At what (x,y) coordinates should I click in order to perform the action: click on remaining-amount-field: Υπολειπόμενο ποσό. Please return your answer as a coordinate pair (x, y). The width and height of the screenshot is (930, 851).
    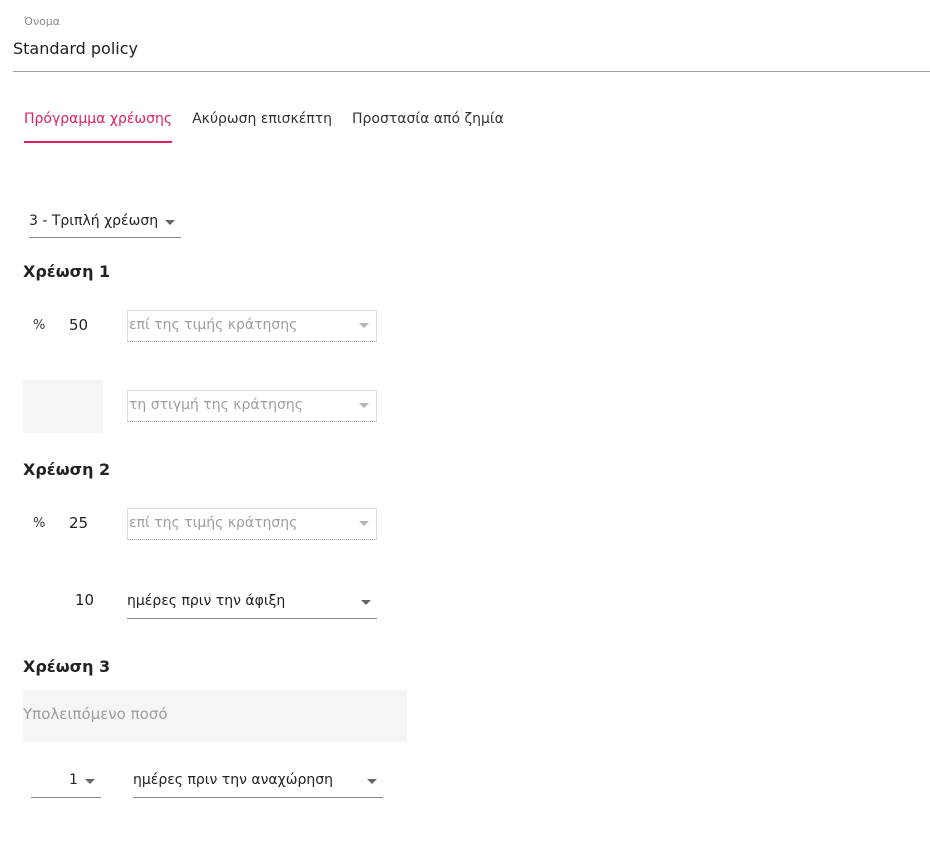
    Looking at the image, I should click on (215, 716).